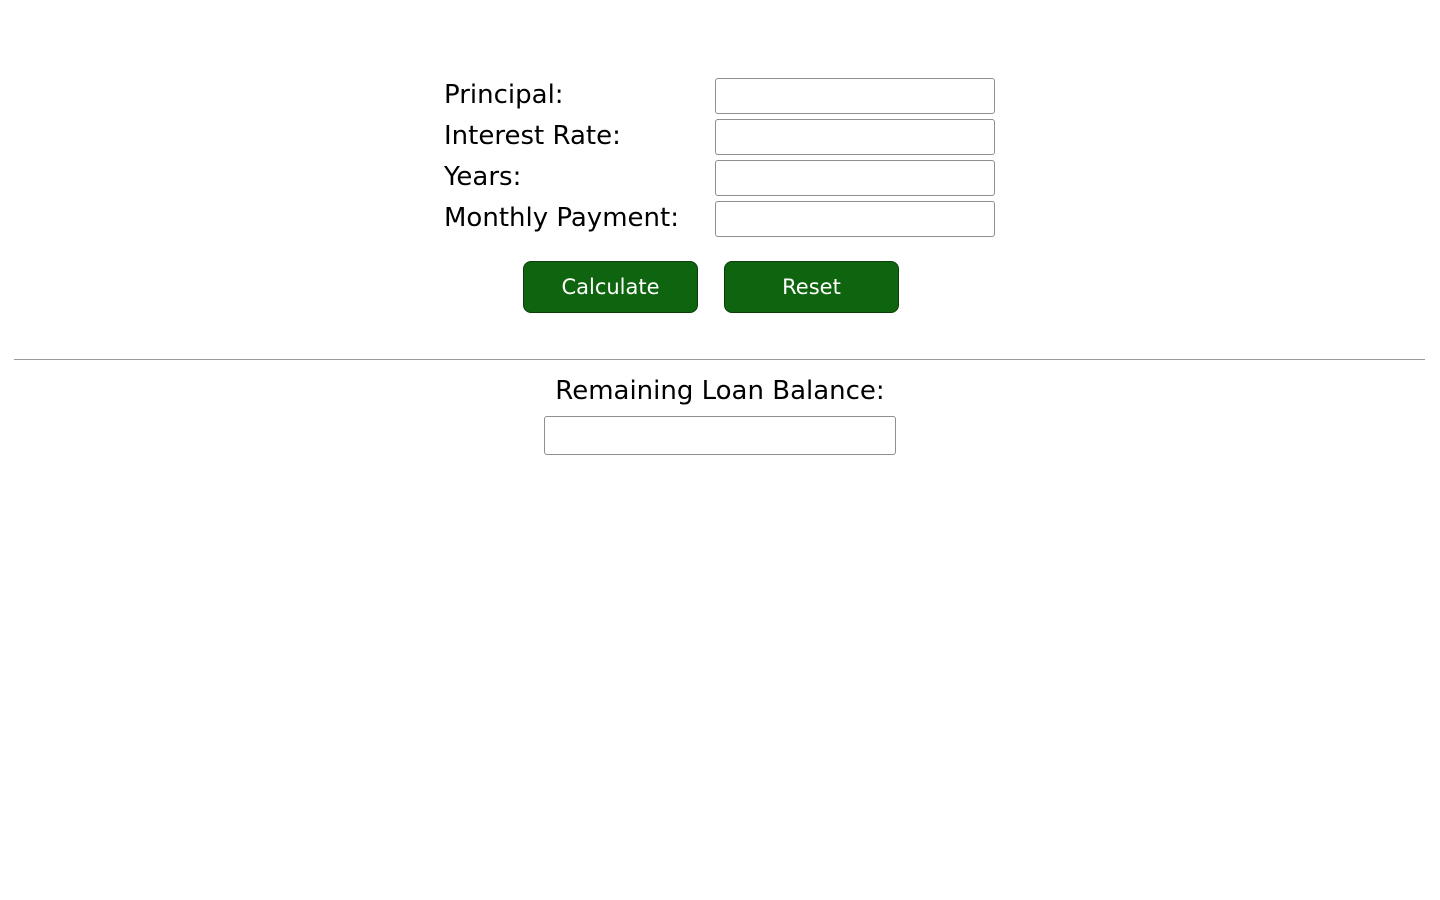  I want to click on divider, so click(719, 359).